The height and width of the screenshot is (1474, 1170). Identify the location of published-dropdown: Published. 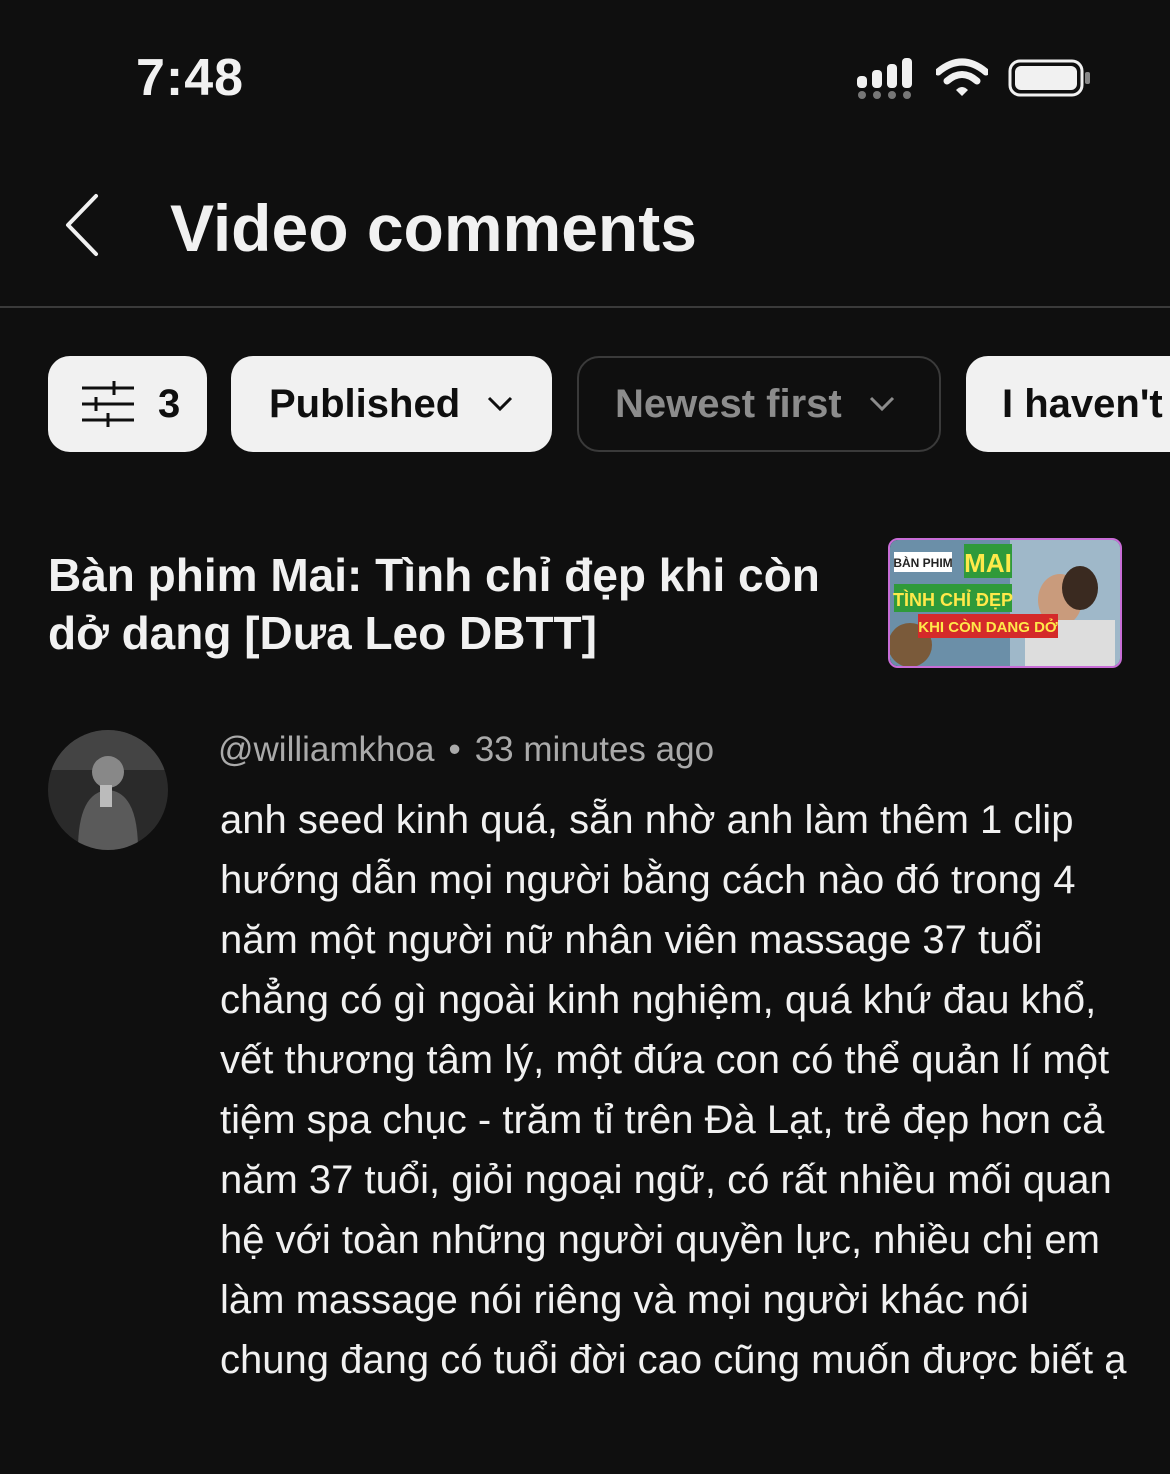
(391, 404).